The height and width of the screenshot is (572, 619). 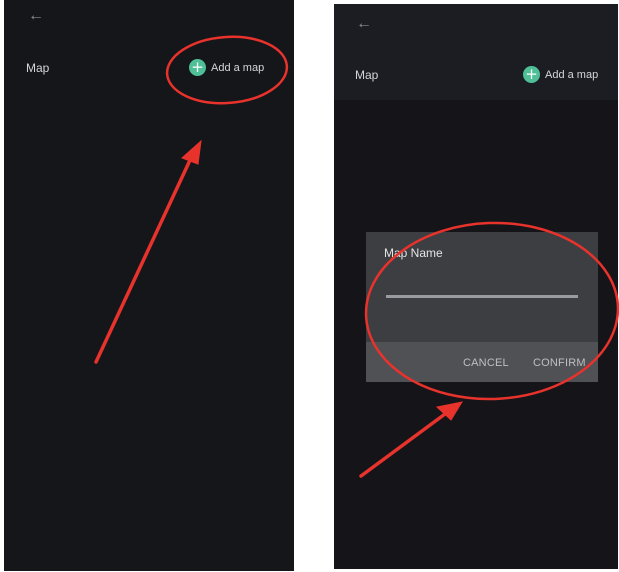 What do you see at coordinates (482, 296) in the screenshot?
I see `map-name-input` at bounding box center [482, 296].